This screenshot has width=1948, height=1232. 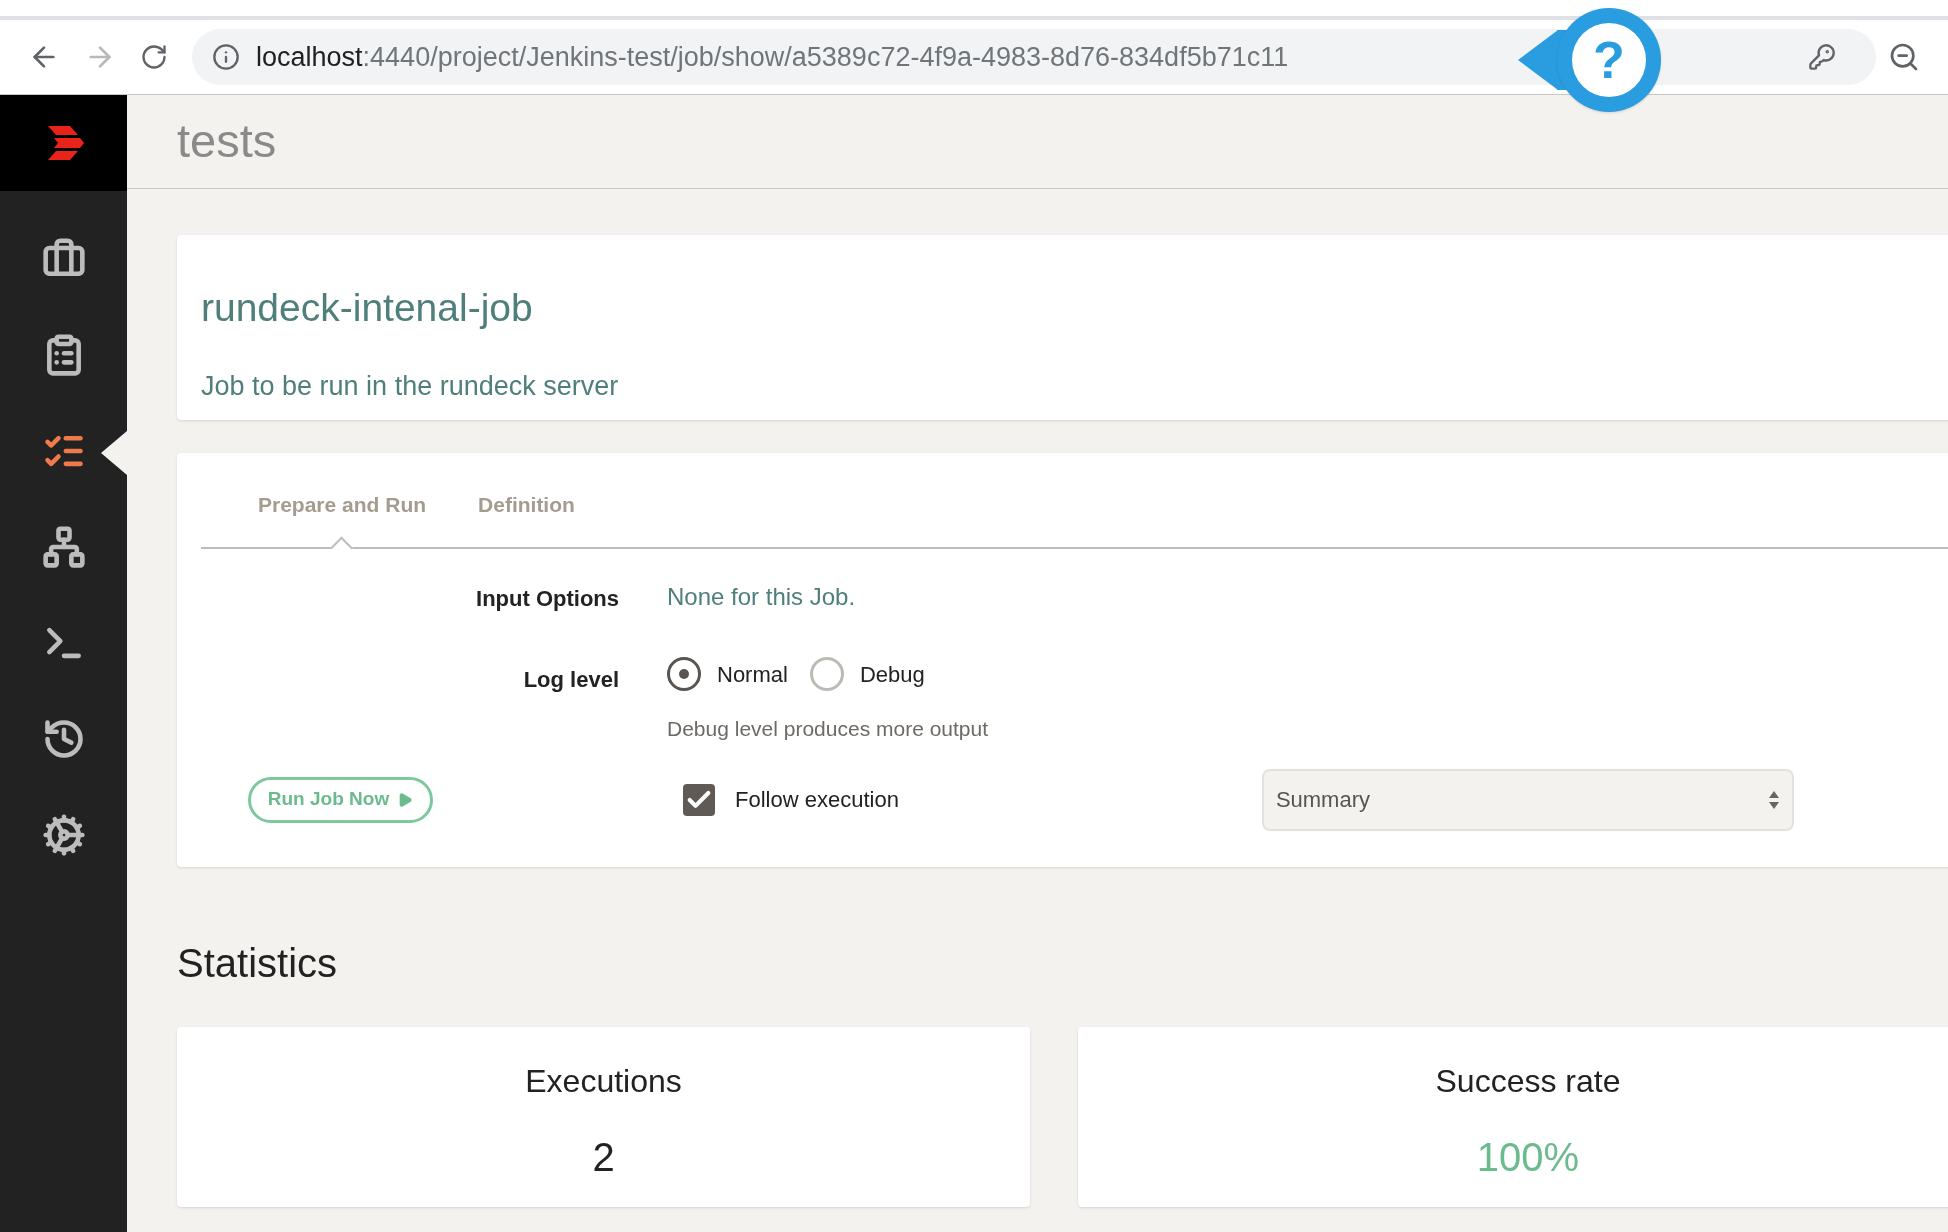 What do you see at coordinates (227, 141) in the screenshot?
I see `project-title: tests` at bounding box center [227, 141].